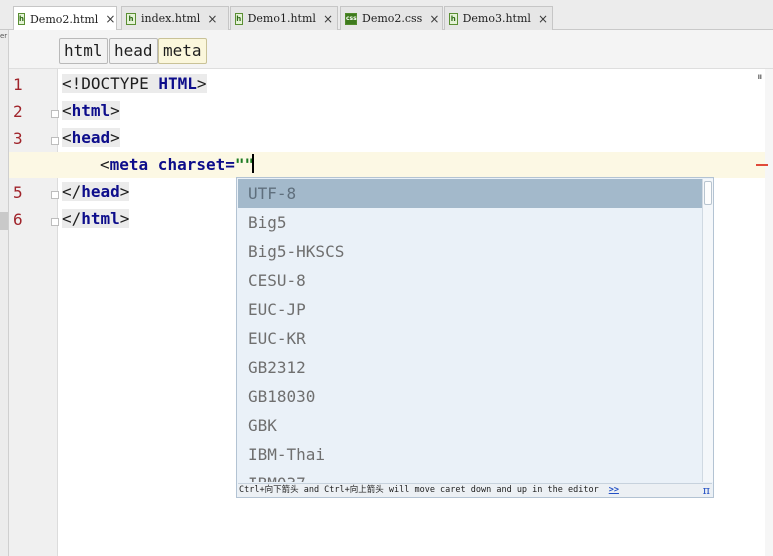  I want to click on left-strip-mark: er, so click(4, 36).